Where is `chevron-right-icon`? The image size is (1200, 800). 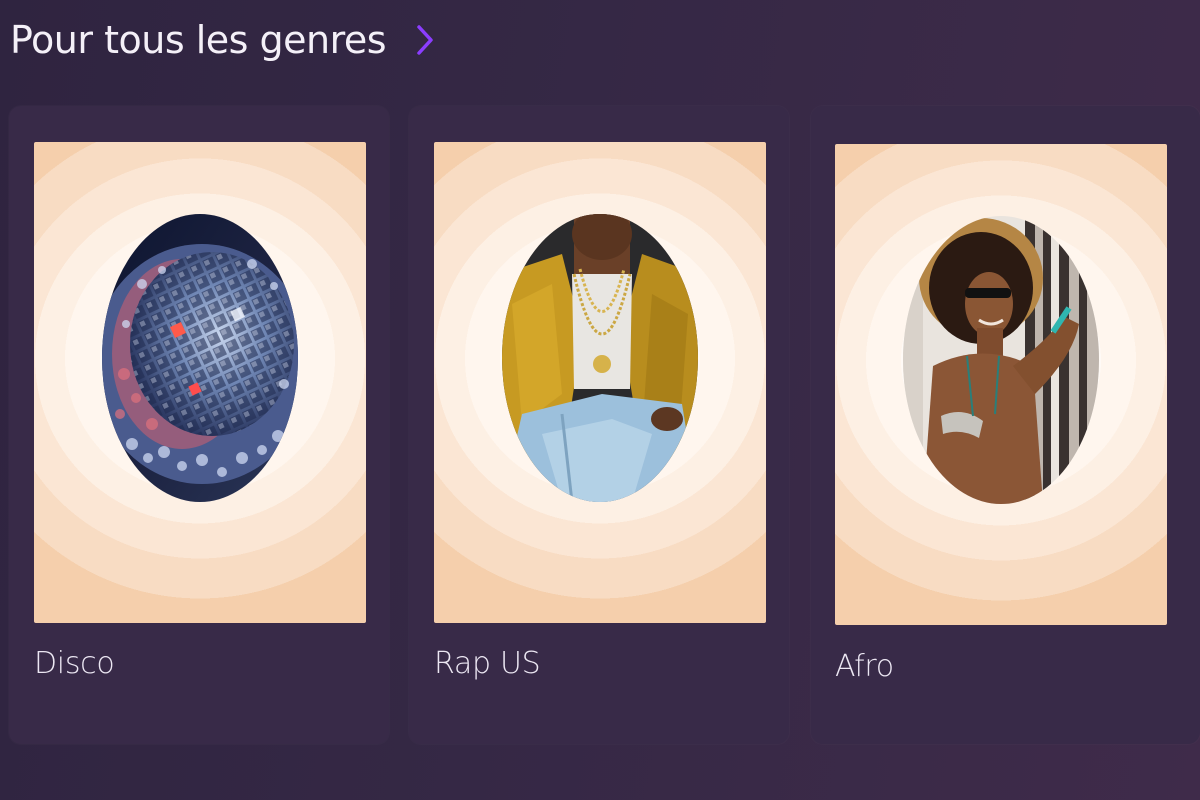
chevron-right-icon is located at coordinates (425, 40).